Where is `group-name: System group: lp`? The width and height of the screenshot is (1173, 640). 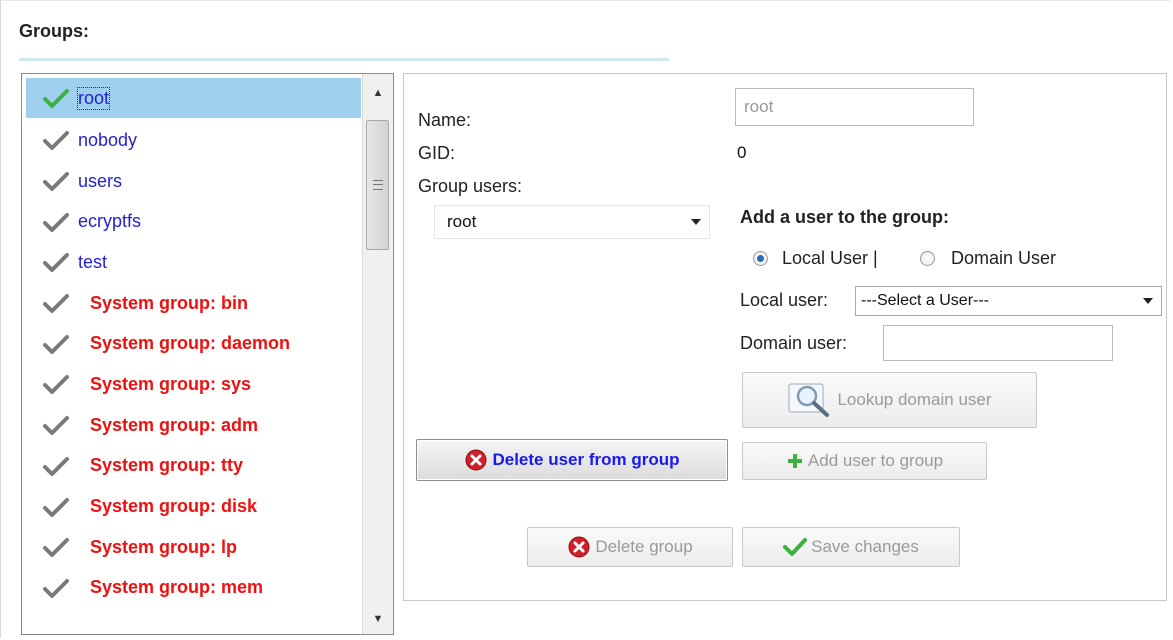
group-name: System group: lp is located at coordinates (164, 546).